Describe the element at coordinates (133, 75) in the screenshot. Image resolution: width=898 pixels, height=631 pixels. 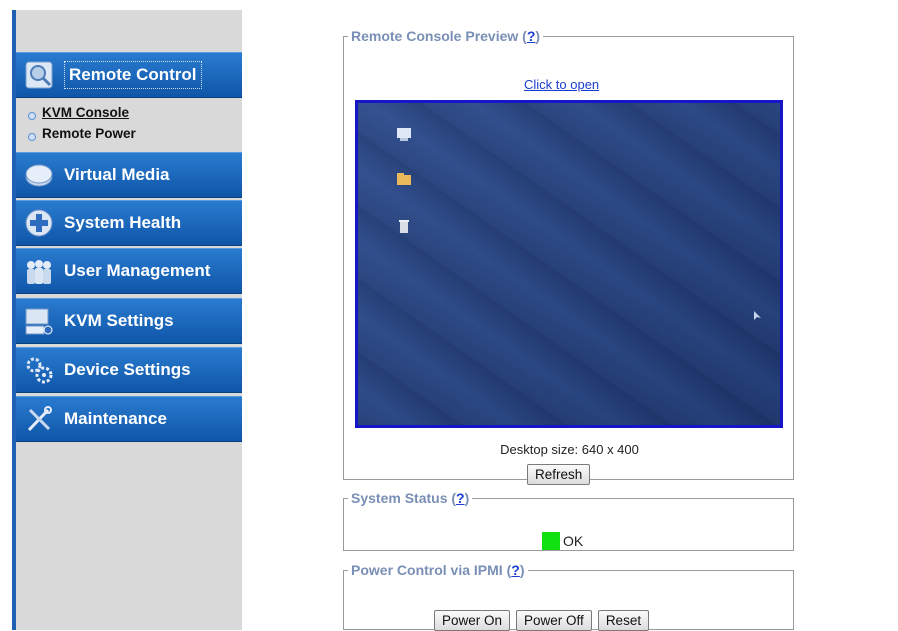
I see `nav-remote-control-label: Remote Control` at that location.